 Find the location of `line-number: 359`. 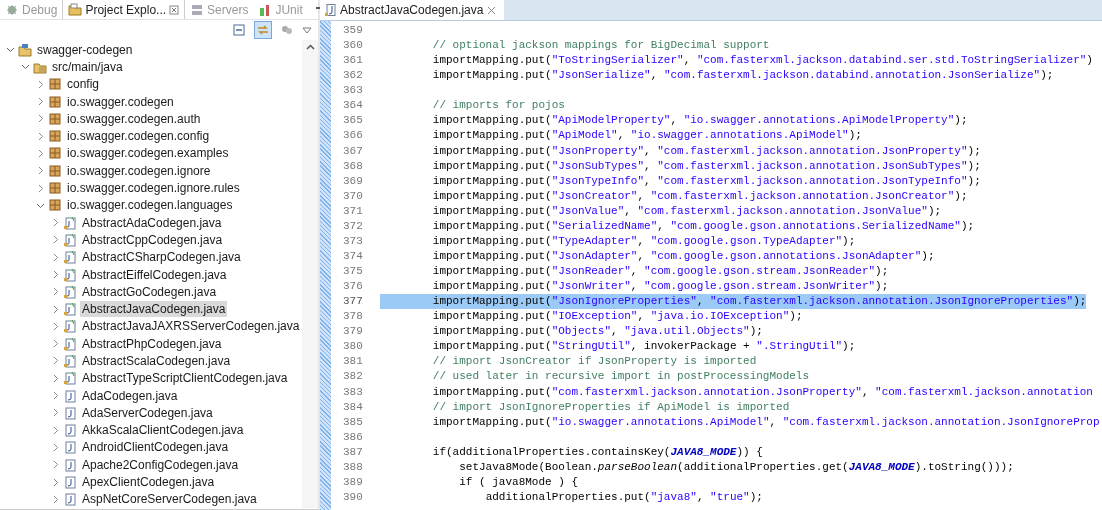

line-number: 359 is located at coordinates (353, 30).